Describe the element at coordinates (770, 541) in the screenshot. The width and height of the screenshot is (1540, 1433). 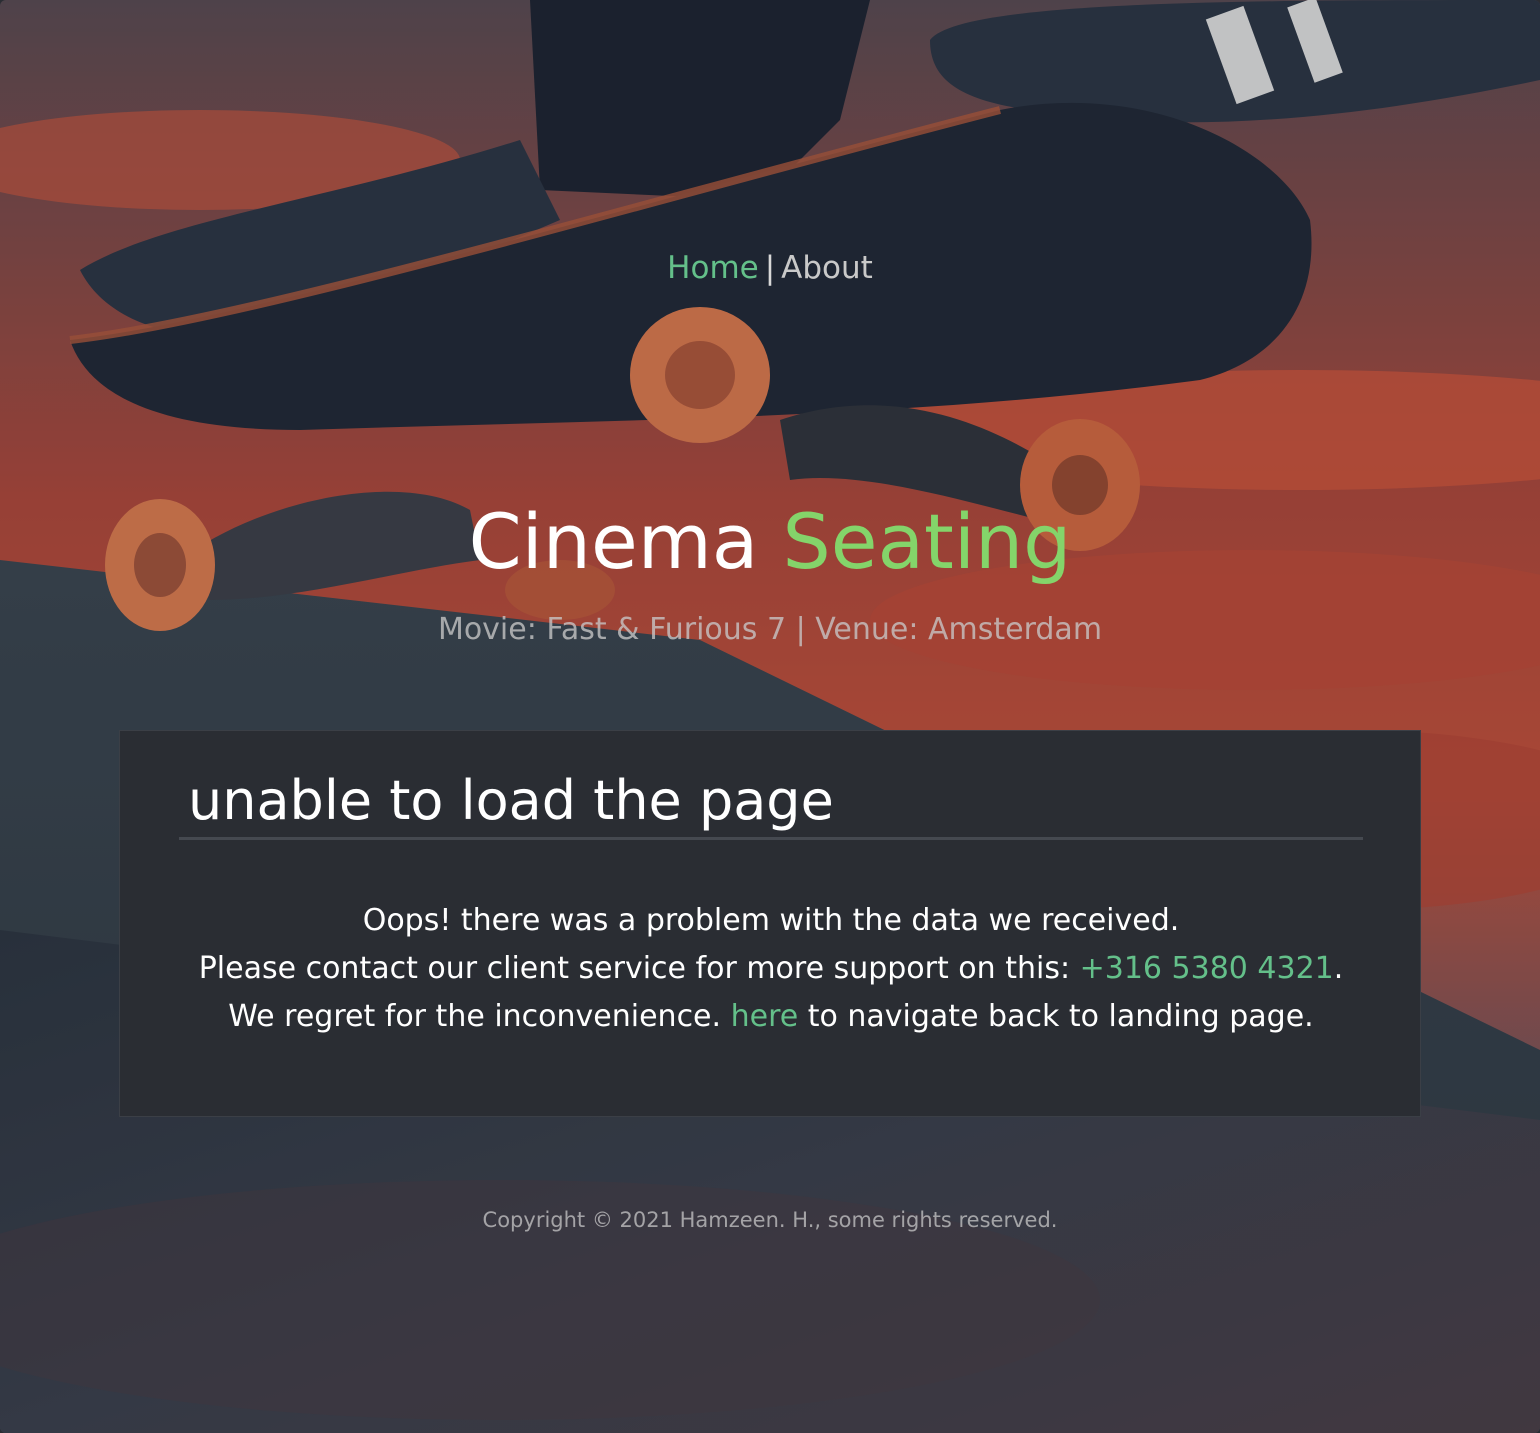
I see `site-title: Cinema Seating` at that location.